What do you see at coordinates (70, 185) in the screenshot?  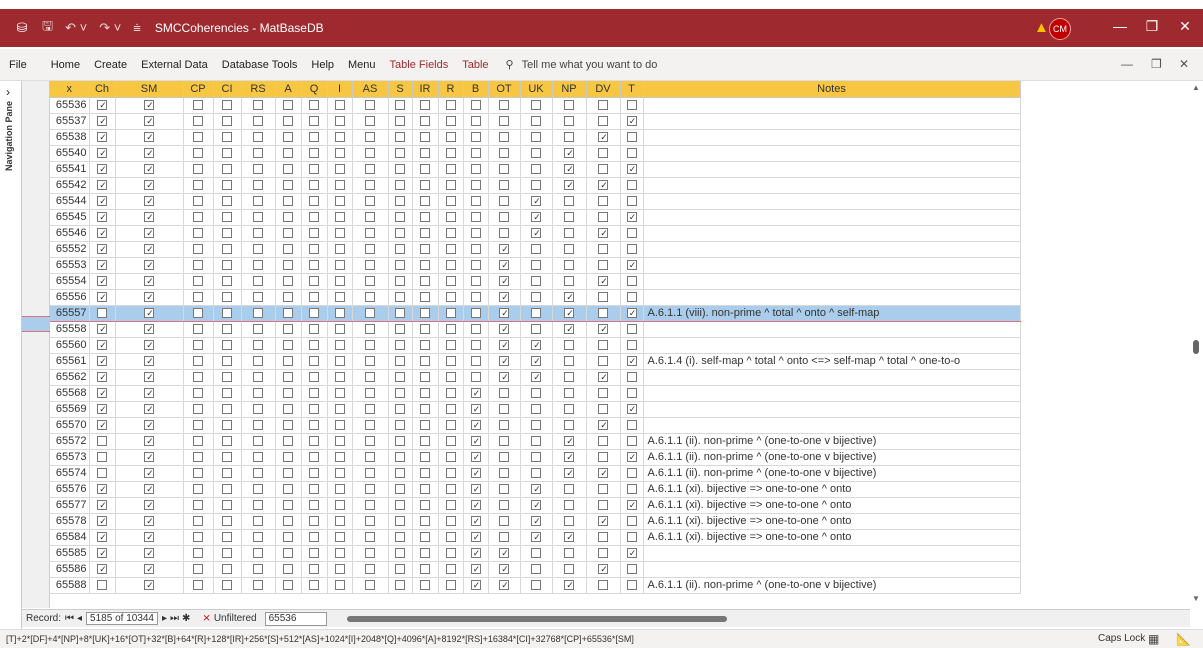 I see `cell-x: 65542` at bounding box center [70, 185].